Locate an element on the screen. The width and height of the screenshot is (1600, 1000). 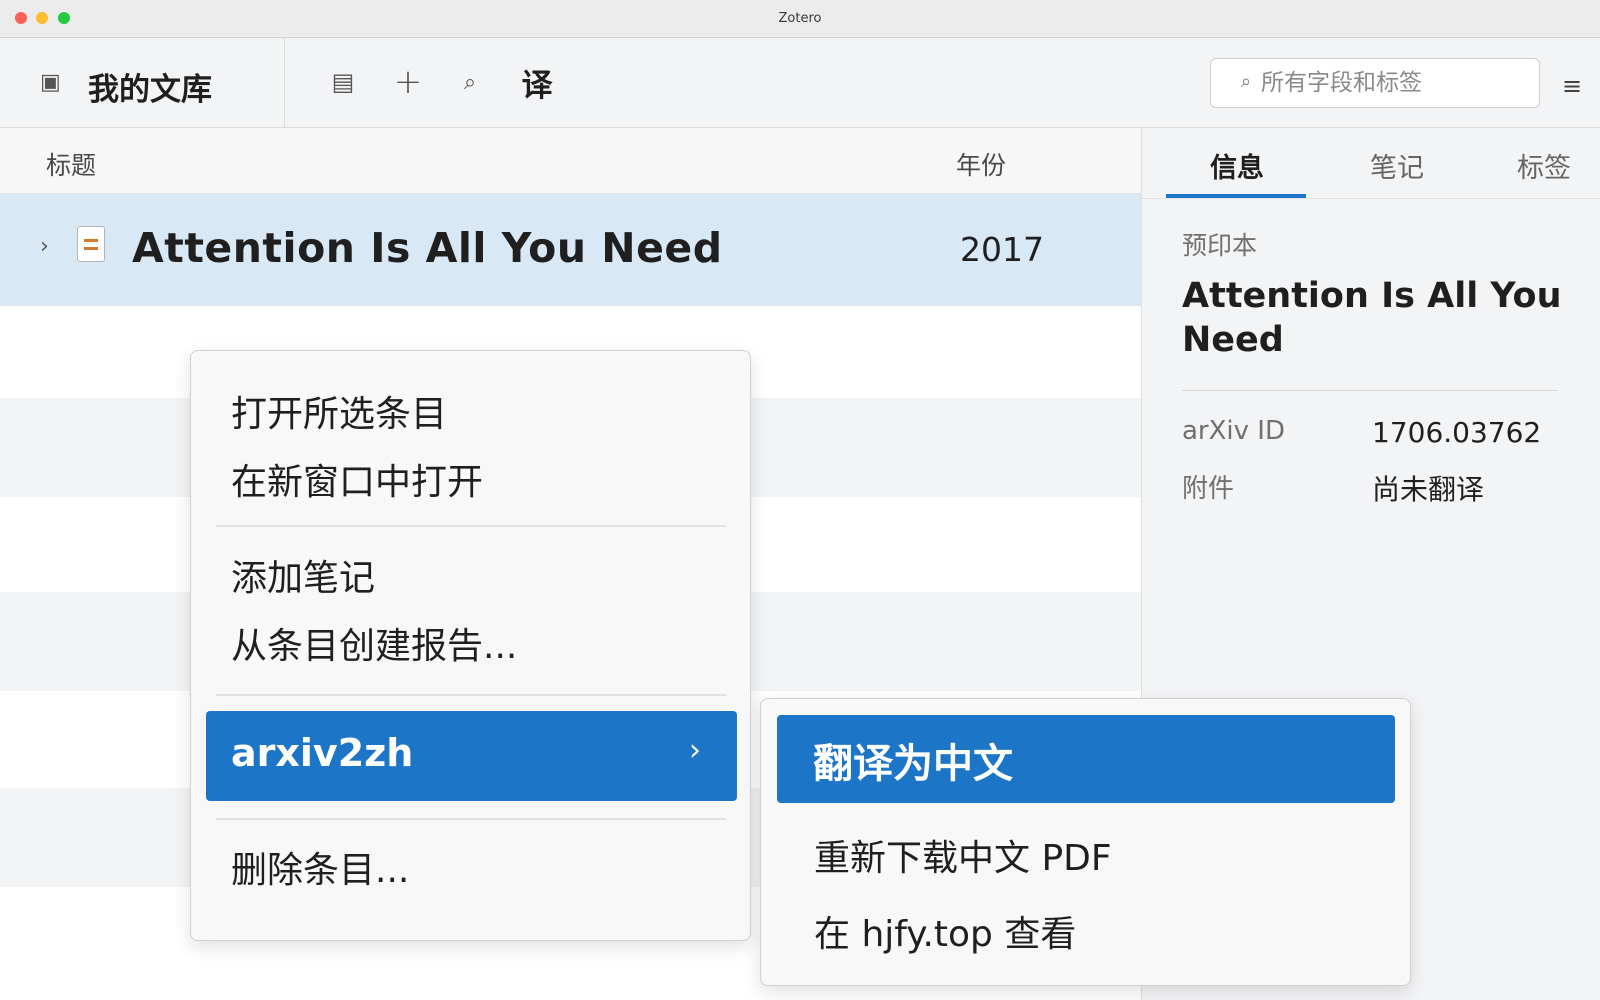
submenu-item-redownload-pdf: 重新下载中文 PDF is located at coordinates (963, 855).